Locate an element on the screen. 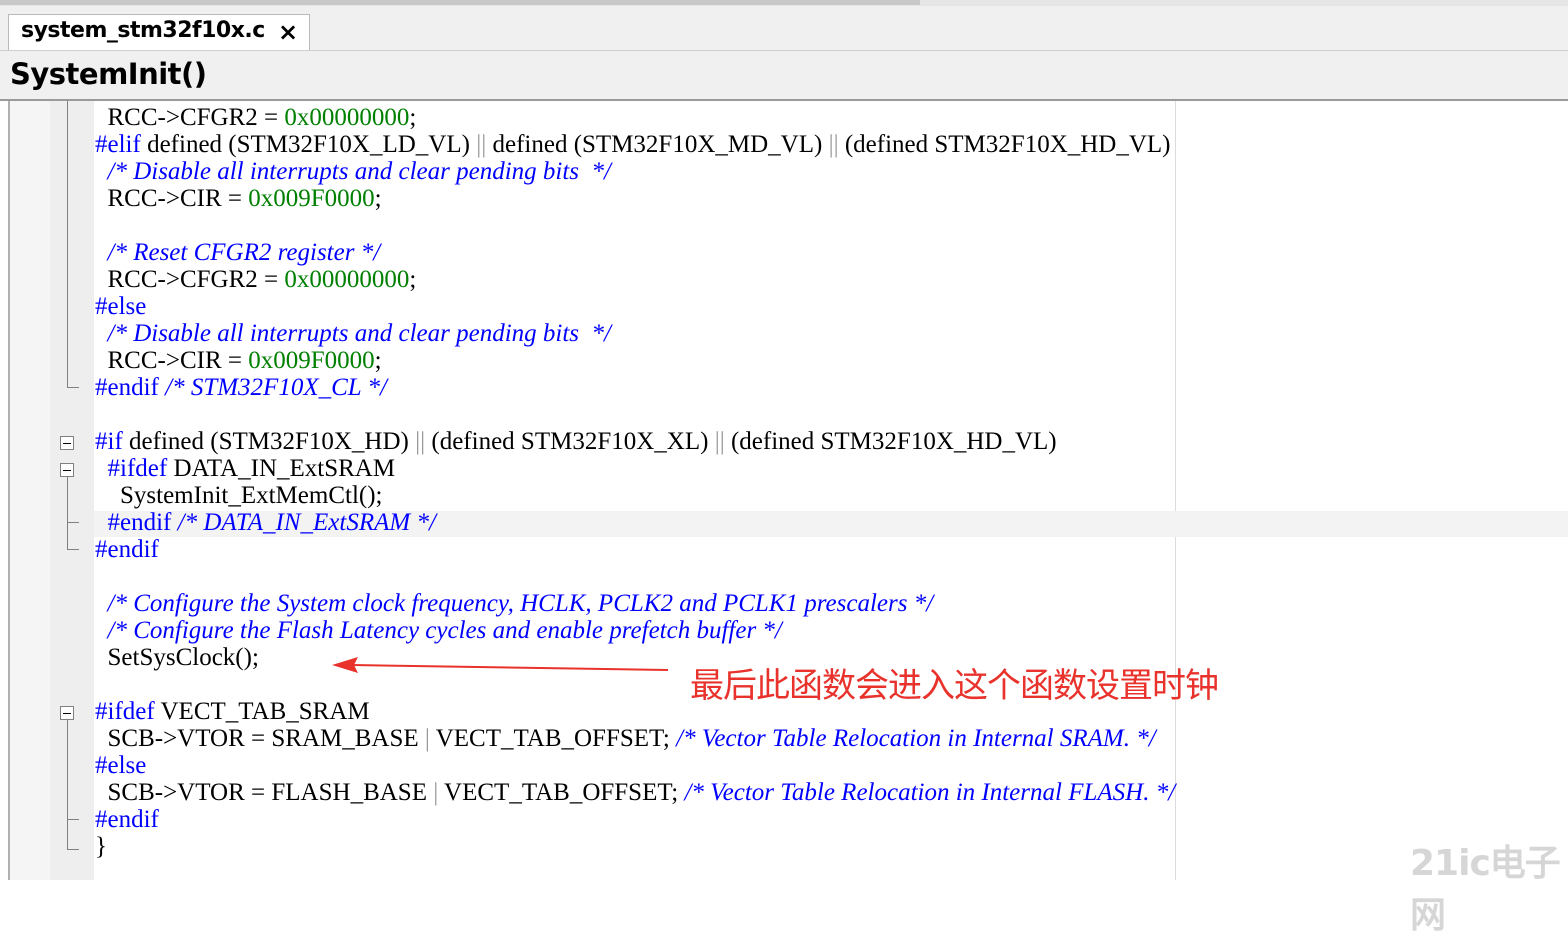 The image size is (1568, 938). function-navigation-bar: SystemInit() is located at coordinates (784, 76).